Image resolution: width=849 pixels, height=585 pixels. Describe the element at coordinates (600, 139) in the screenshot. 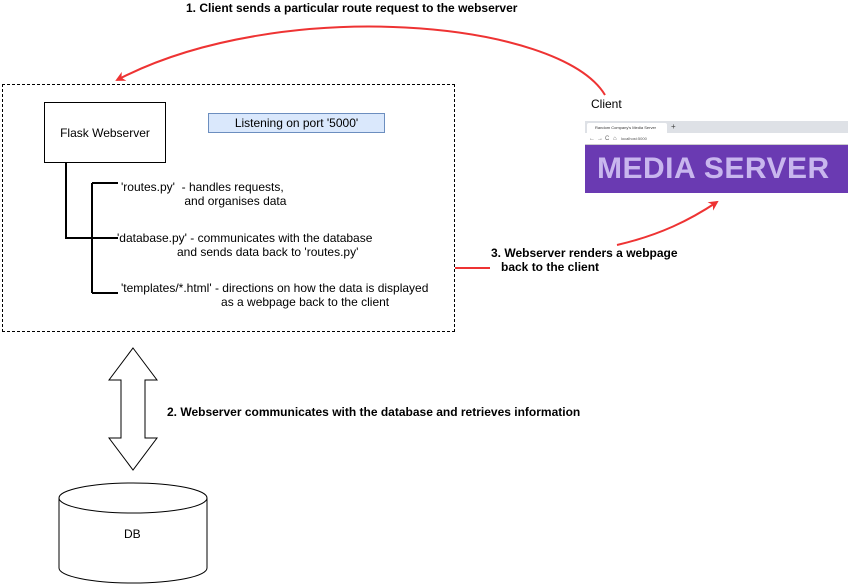

I see `forward-icon: →` at that location.